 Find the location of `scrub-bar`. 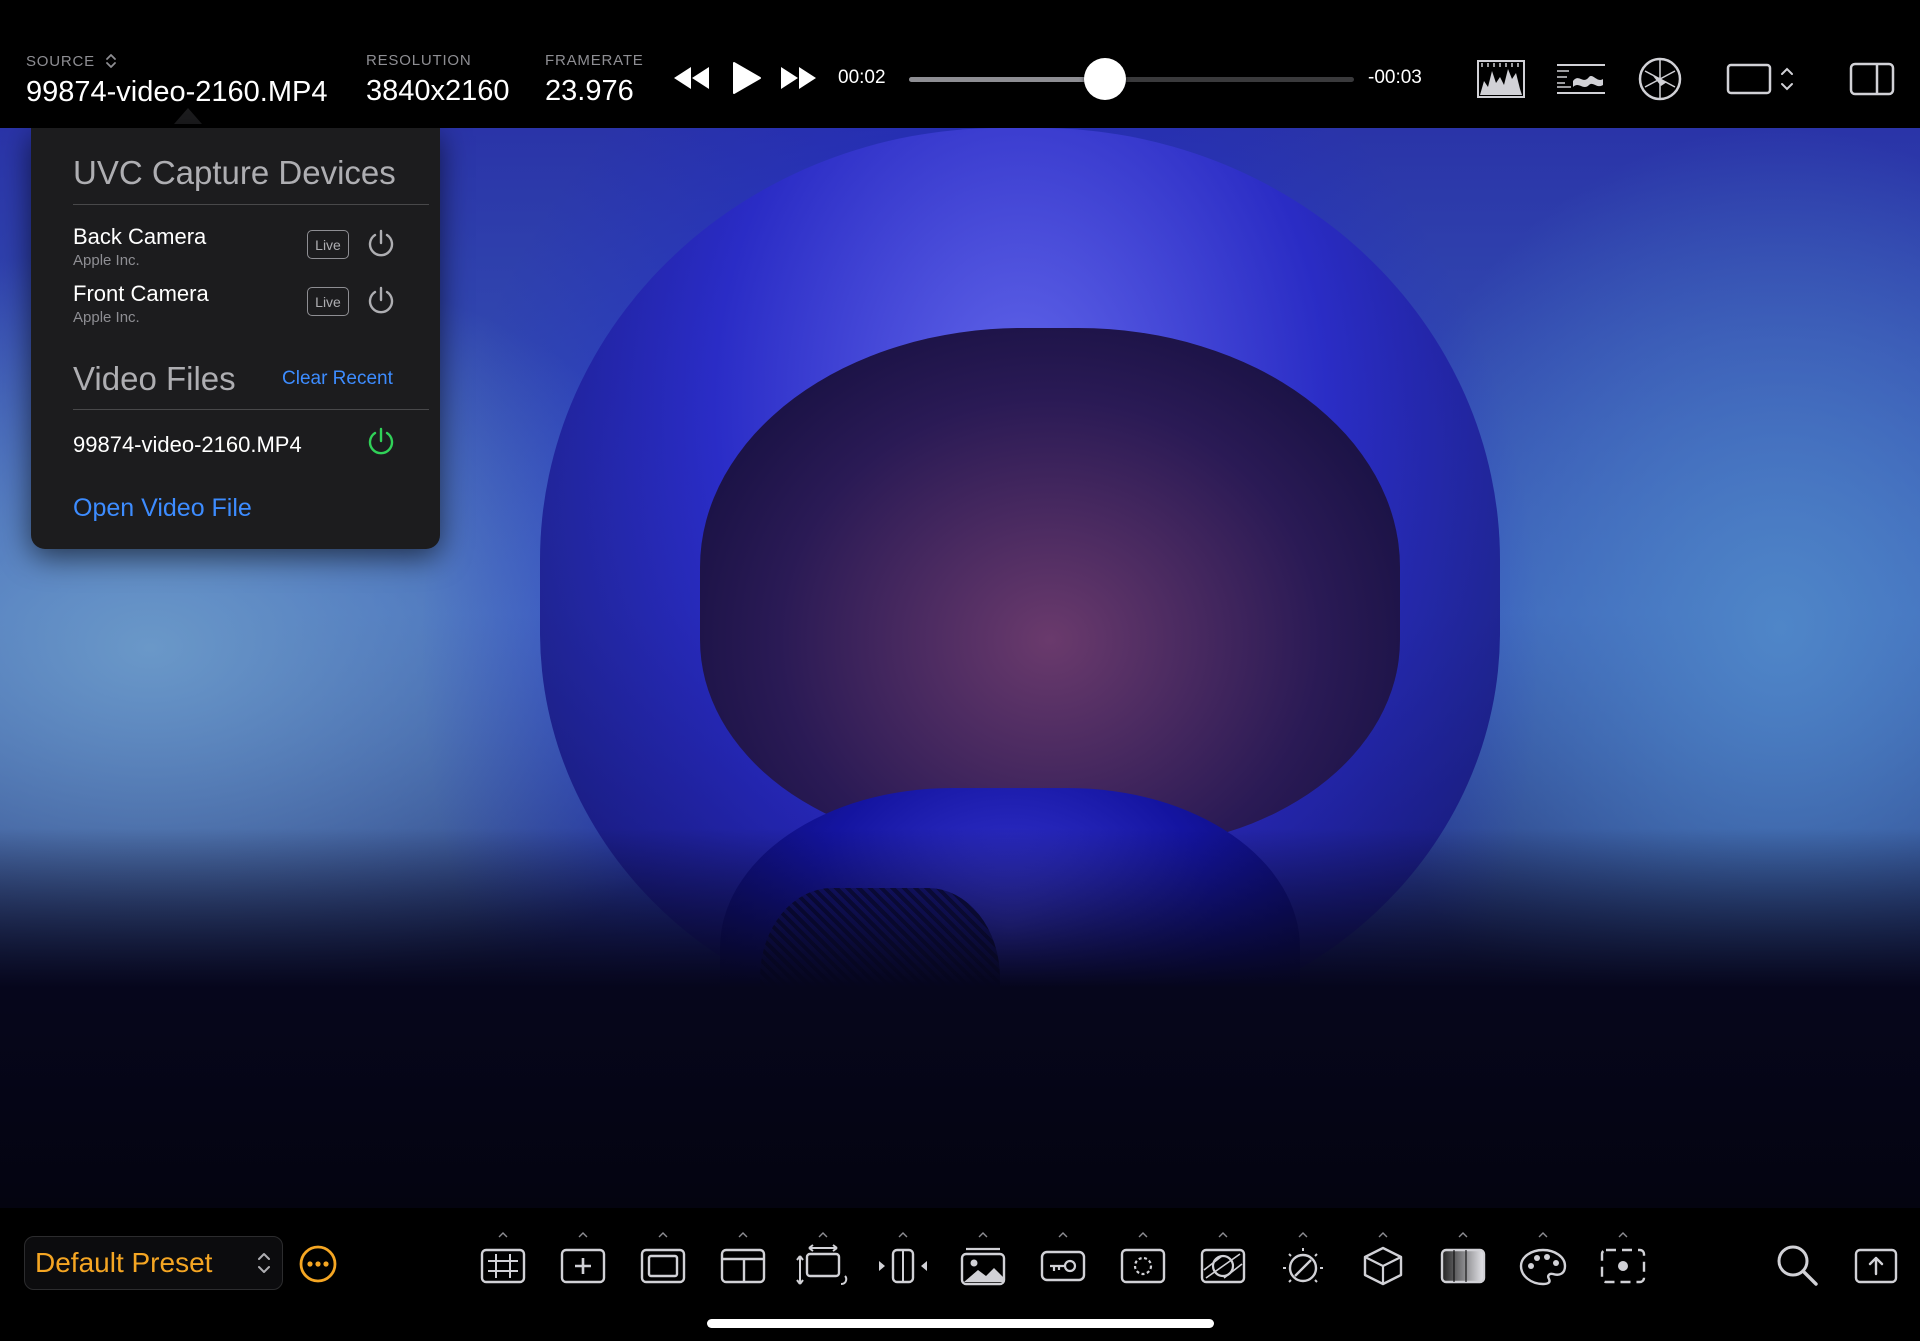

scrub-bar is located at coordinates (1131, 79).